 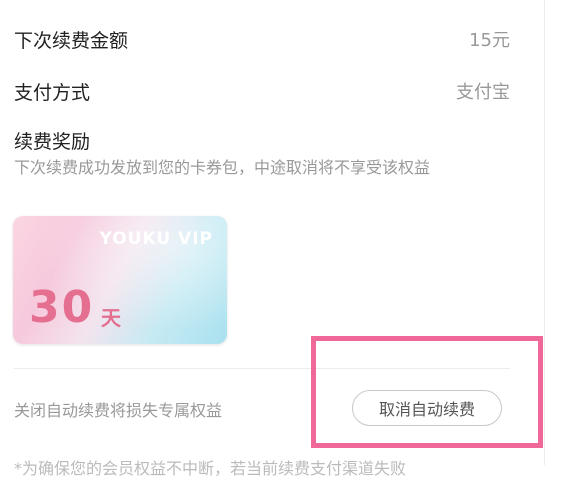 What do you see at coordinates (52, 92) in the screenshot?
I see `payment-method-label: 支付方式` at bounding box center [52, 92].